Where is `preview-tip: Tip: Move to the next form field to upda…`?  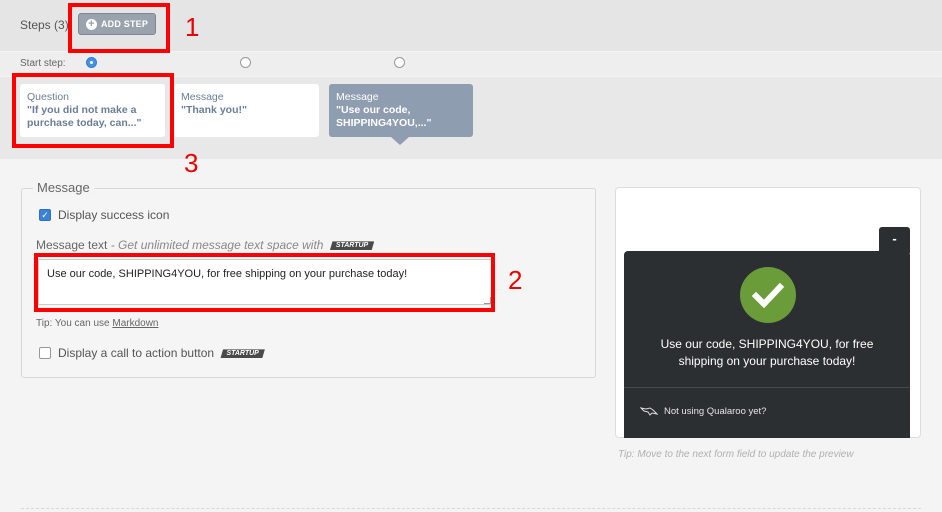 preview-tip: Tip: Move to the next form field to upda… is located at coordinates (736, 454).